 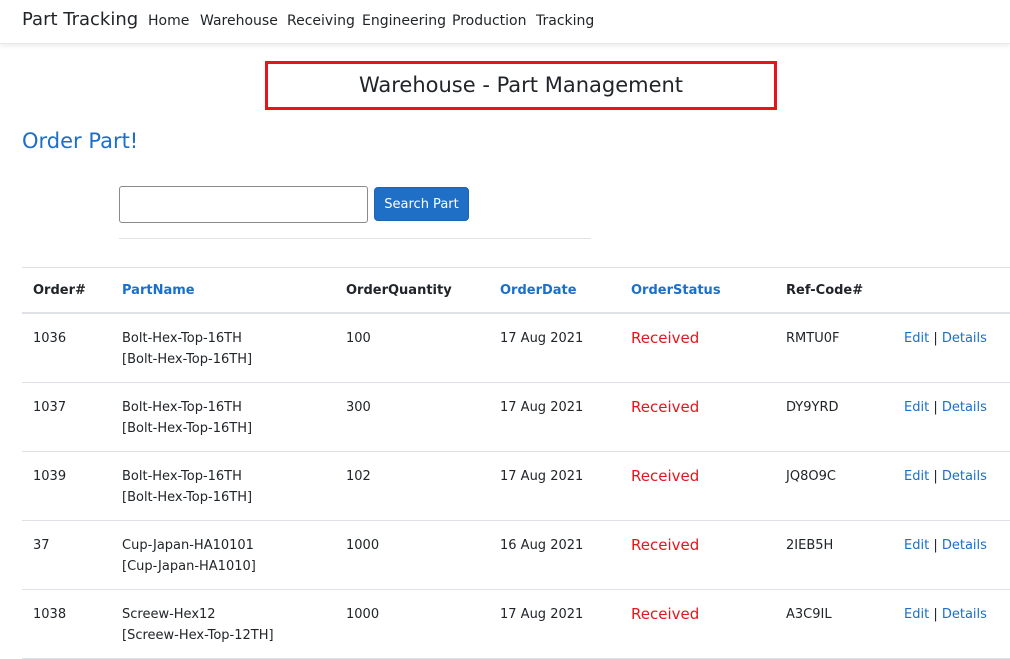 What do you see at coordinates (66, 486) in the screenshot?
I see `cell-order-number: 1039` at bounding box center [66, 486].